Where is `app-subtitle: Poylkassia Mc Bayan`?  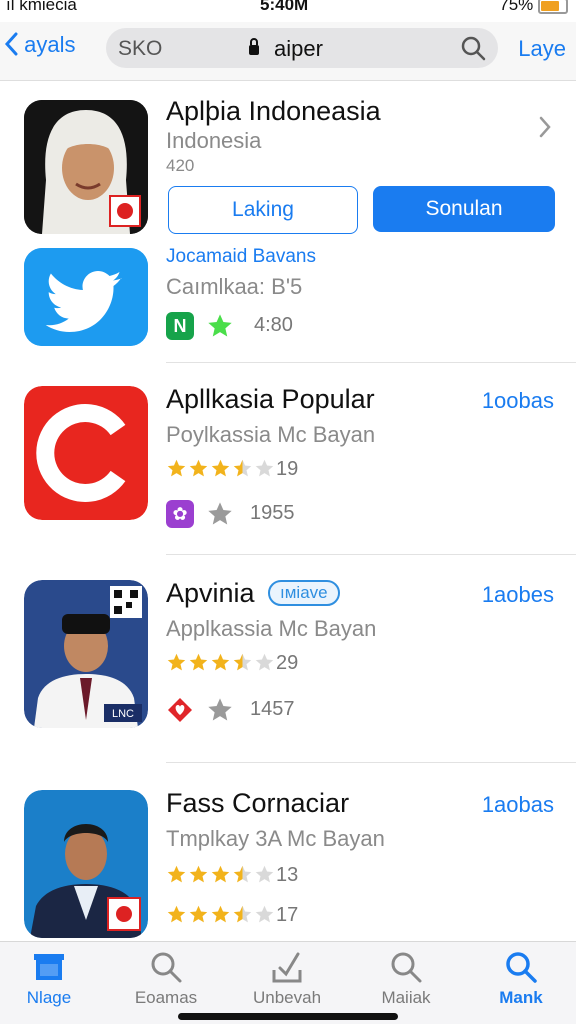
app-subtitle: Poylkassia Mc Bayan is located at coordinates (271, 434).